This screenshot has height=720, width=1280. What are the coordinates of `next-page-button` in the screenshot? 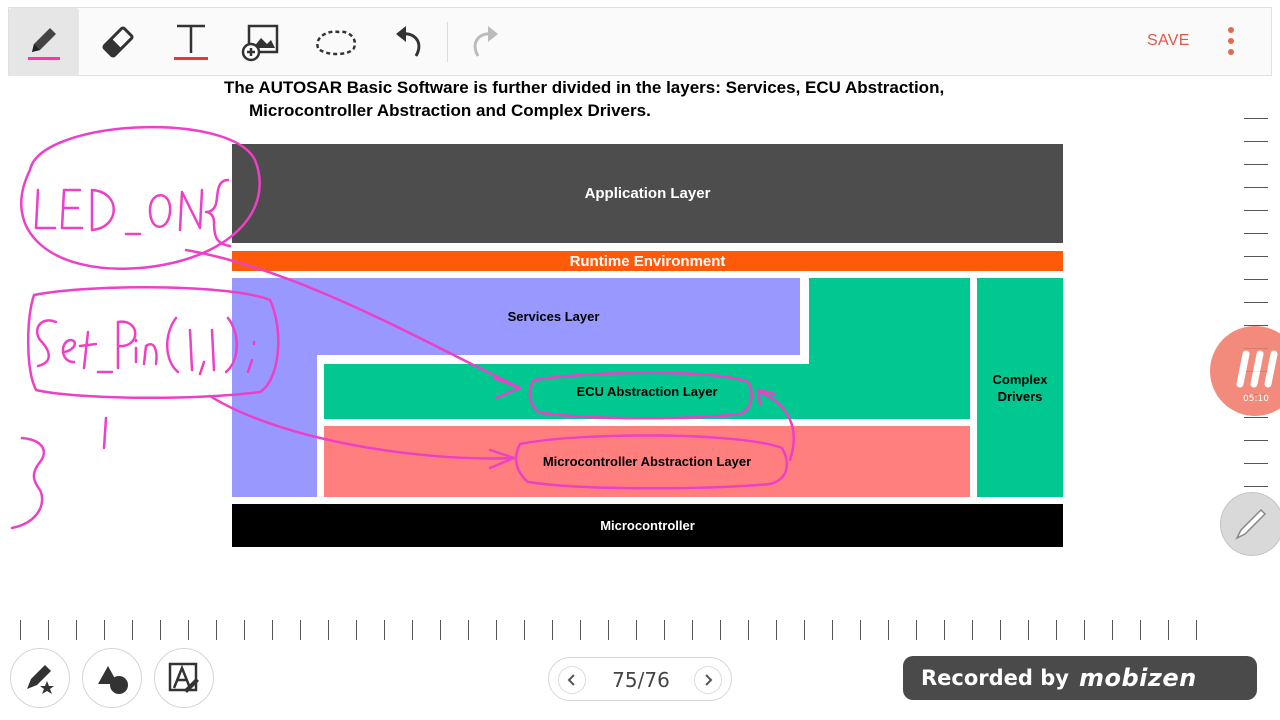 It's located at (708, 680).